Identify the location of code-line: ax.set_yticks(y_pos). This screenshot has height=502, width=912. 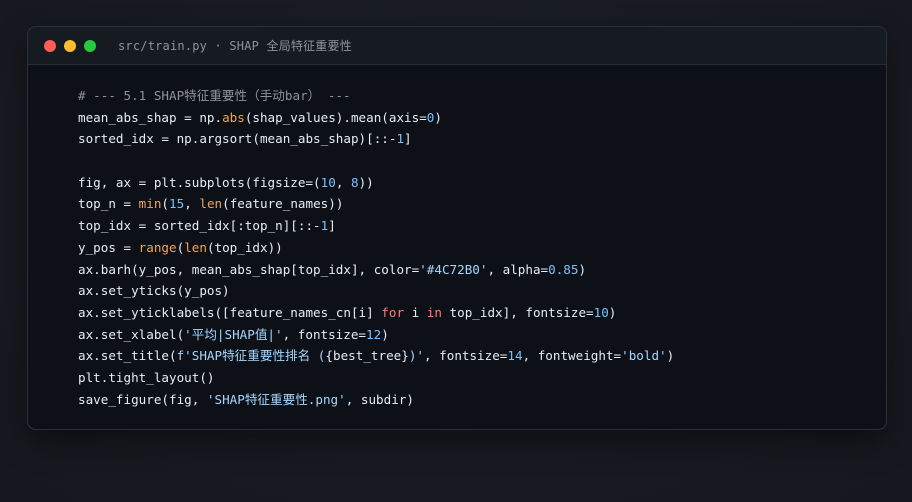
(376, 291).